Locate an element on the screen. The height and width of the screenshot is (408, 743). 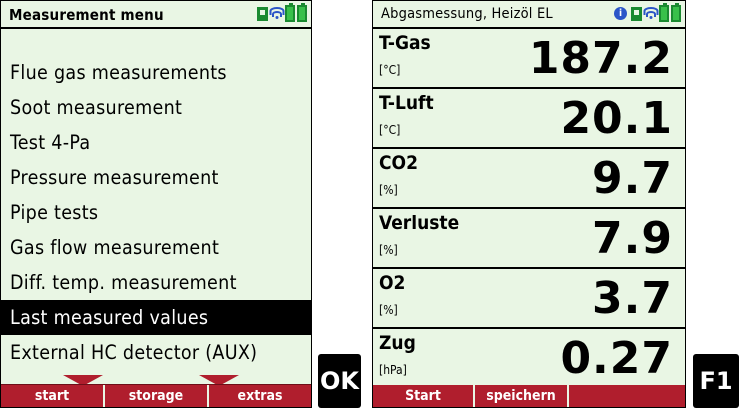
value-label: Verluste is located at coordinates (419, 223).